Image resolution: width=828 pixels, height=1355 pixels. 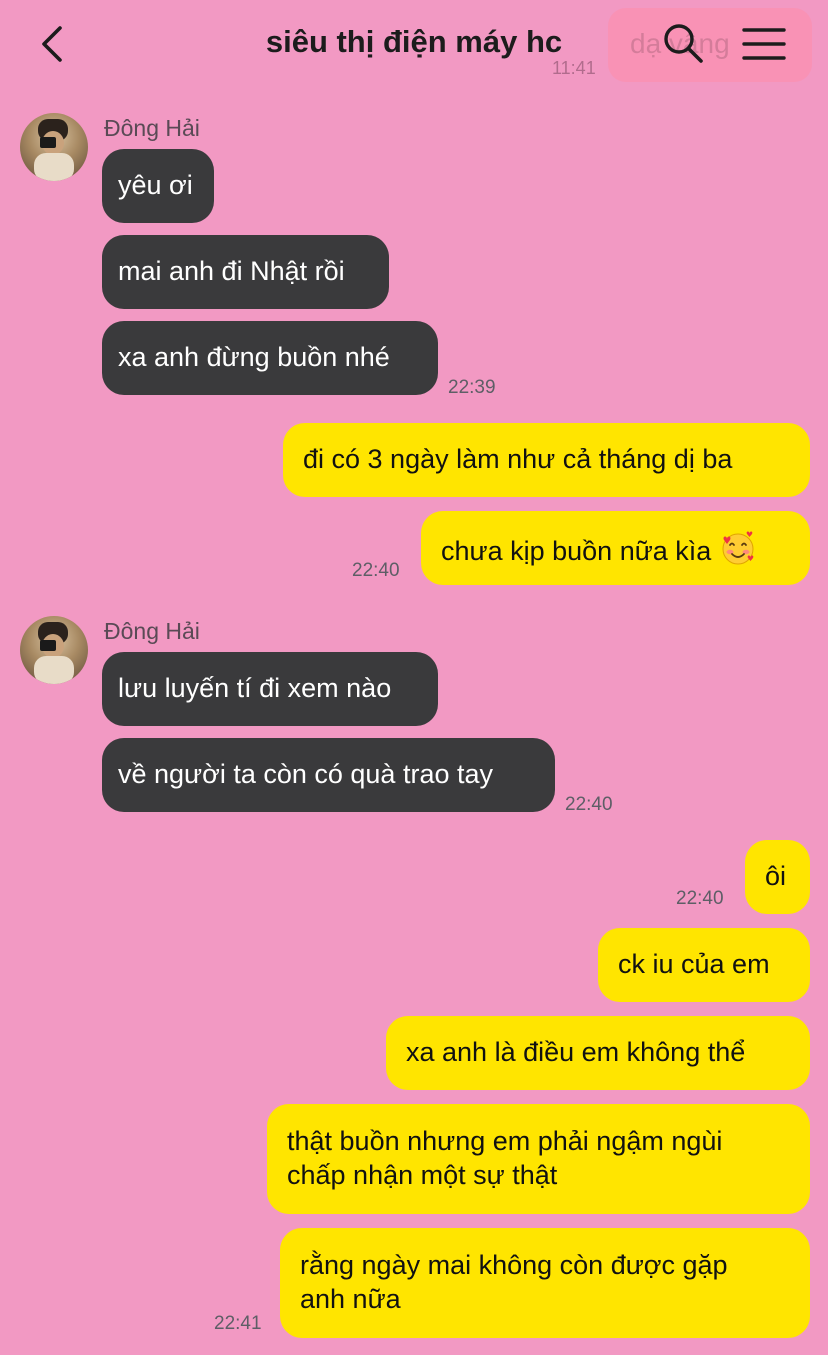 I want to click on chat-title: siêu thị điện máy hc, so click(x=414, y=41).